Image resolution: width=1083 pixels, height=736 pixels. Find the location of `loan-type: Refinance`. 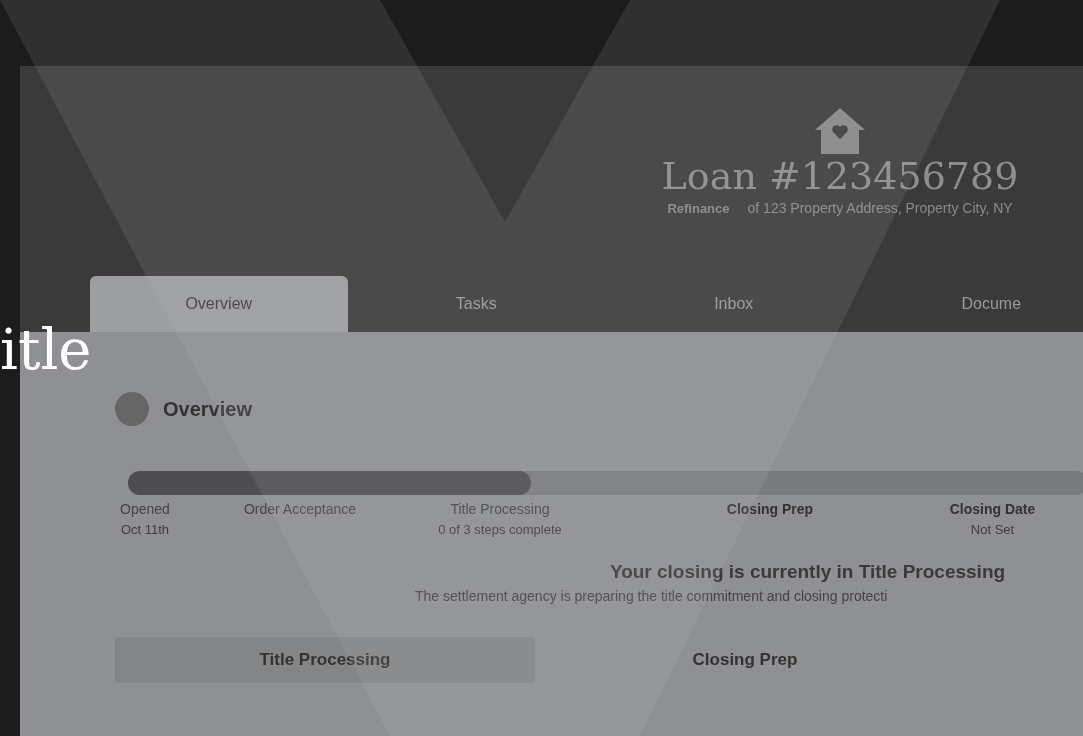

loan-type: Refinance is located at coordinates (698, 208).